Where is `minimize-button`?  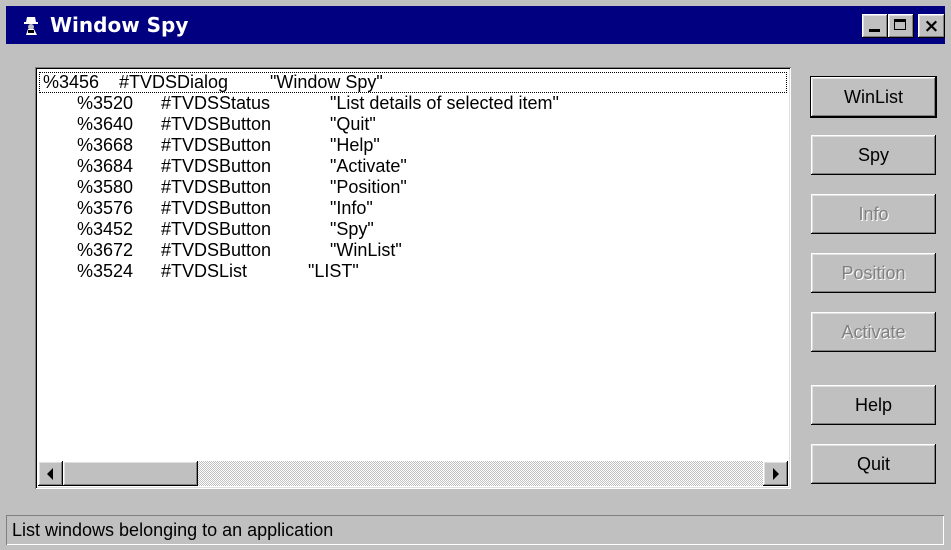
minimize-button is located at coordinates (875, 26).